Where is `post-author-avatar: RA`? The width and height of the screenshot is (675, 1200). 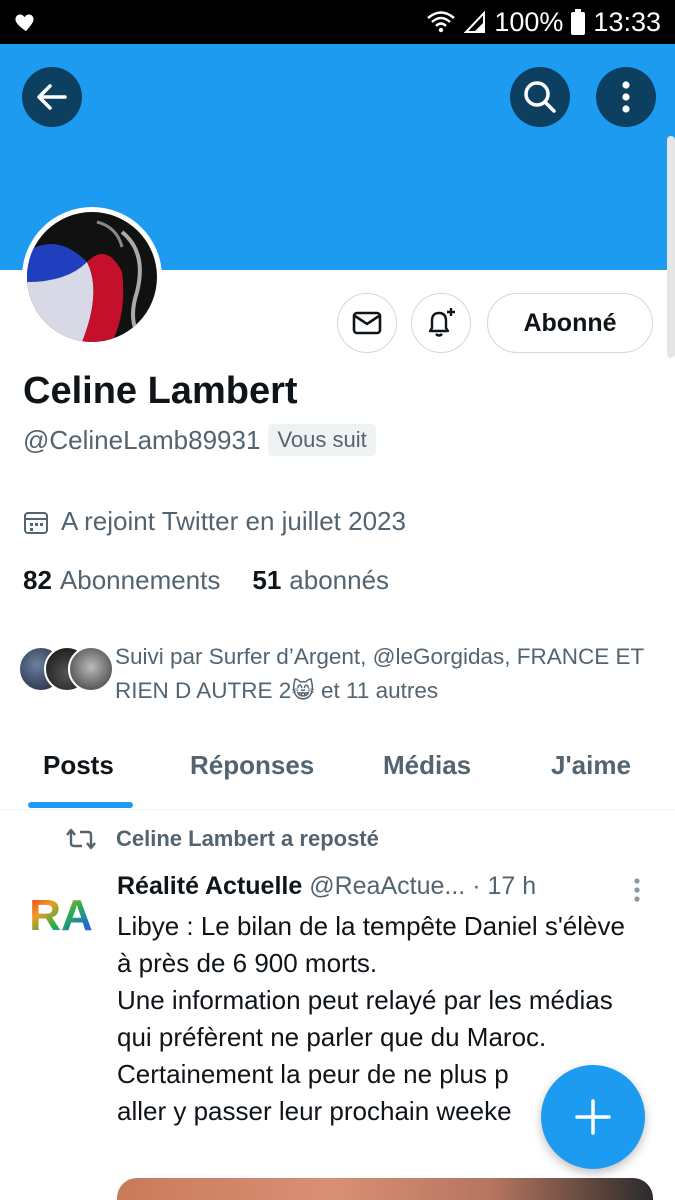
post-author-avatar: RA is located at coordinates (61, 914).